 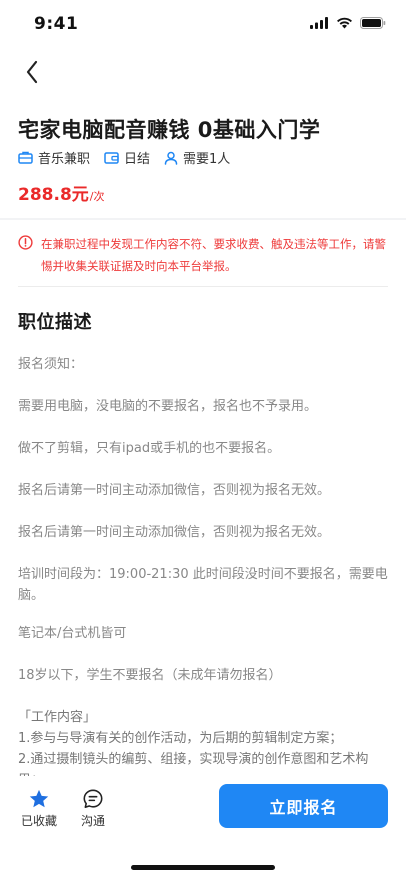 I want to click on tag-headcount: 需要1人, so click(x=197, y=157).